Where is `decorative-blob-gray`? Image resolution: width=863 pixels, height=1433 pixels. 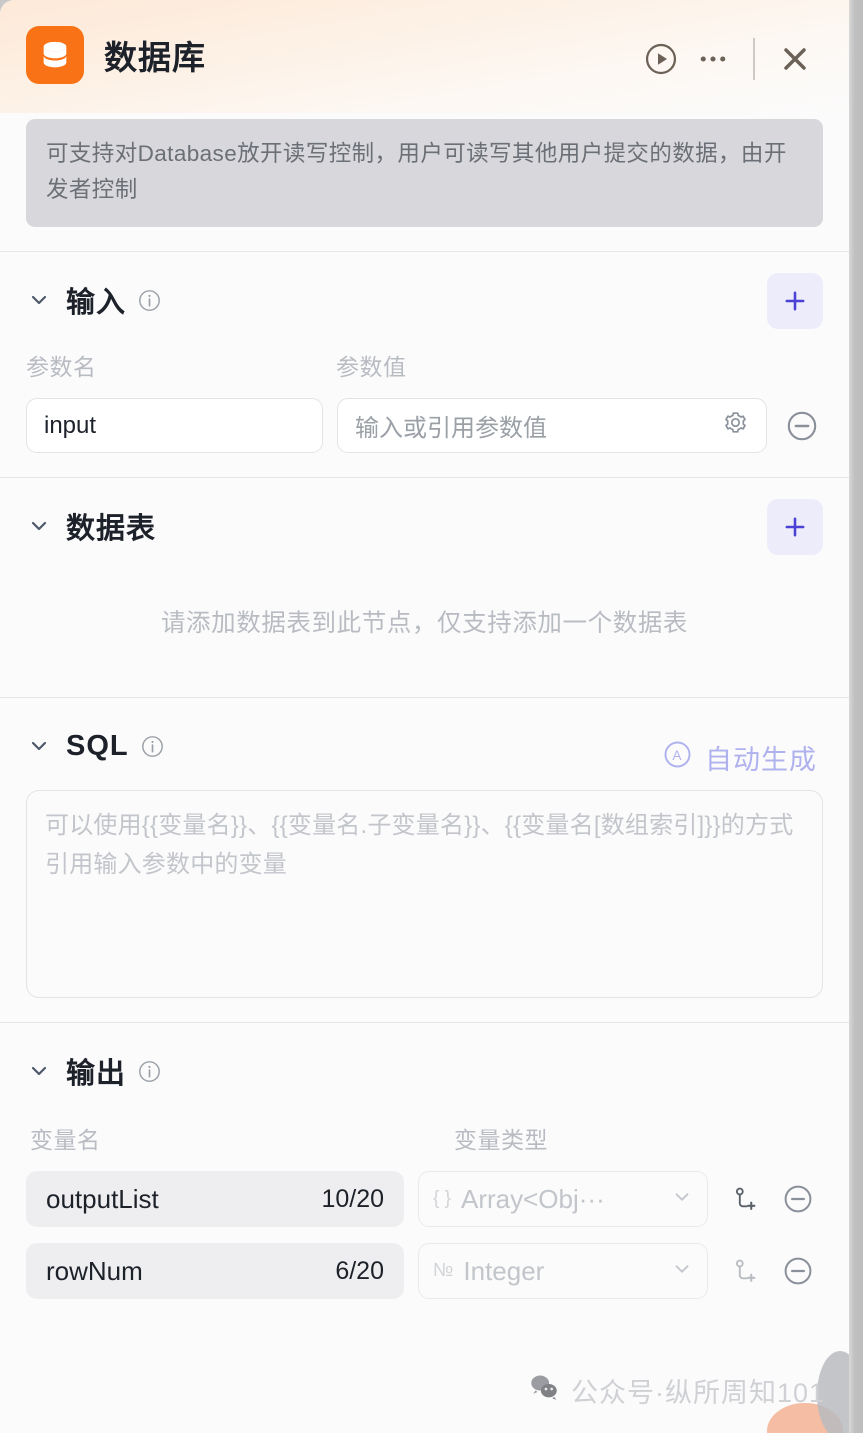 decorative-blob-gray is located at coordinates (833, 1392).